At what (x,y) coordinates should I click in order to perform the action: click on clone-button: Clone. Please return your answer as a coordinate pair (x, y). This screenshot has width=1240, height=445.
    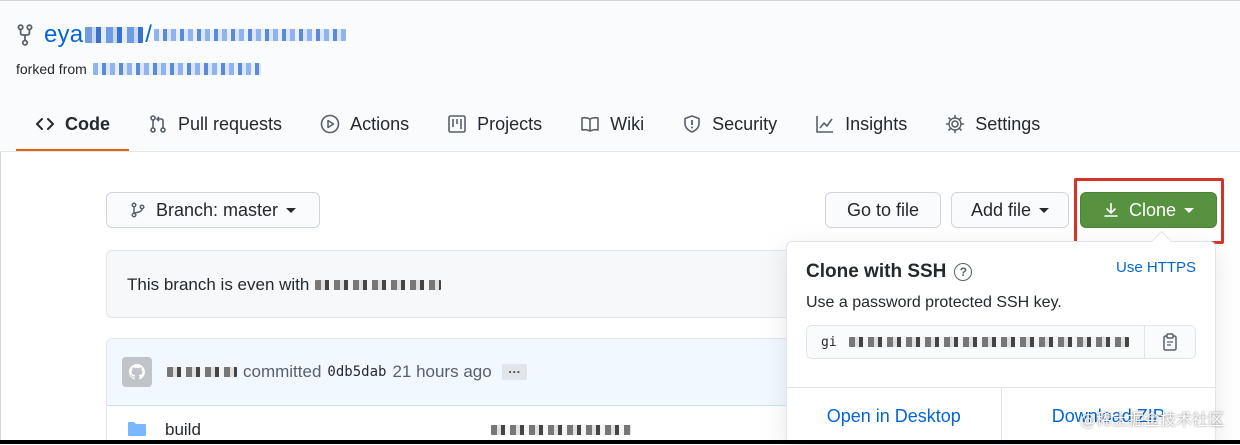
    Looking at the image, I should click on (1148, 210).